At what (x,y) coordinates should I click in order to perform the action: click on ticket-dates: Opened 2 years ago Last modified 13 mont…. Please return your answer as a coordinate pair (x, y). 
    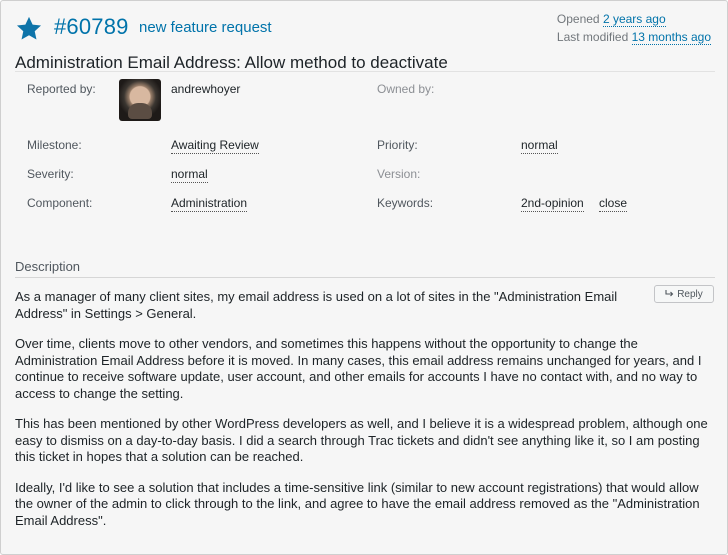
    Looking at the image, I should click on (634, 28).